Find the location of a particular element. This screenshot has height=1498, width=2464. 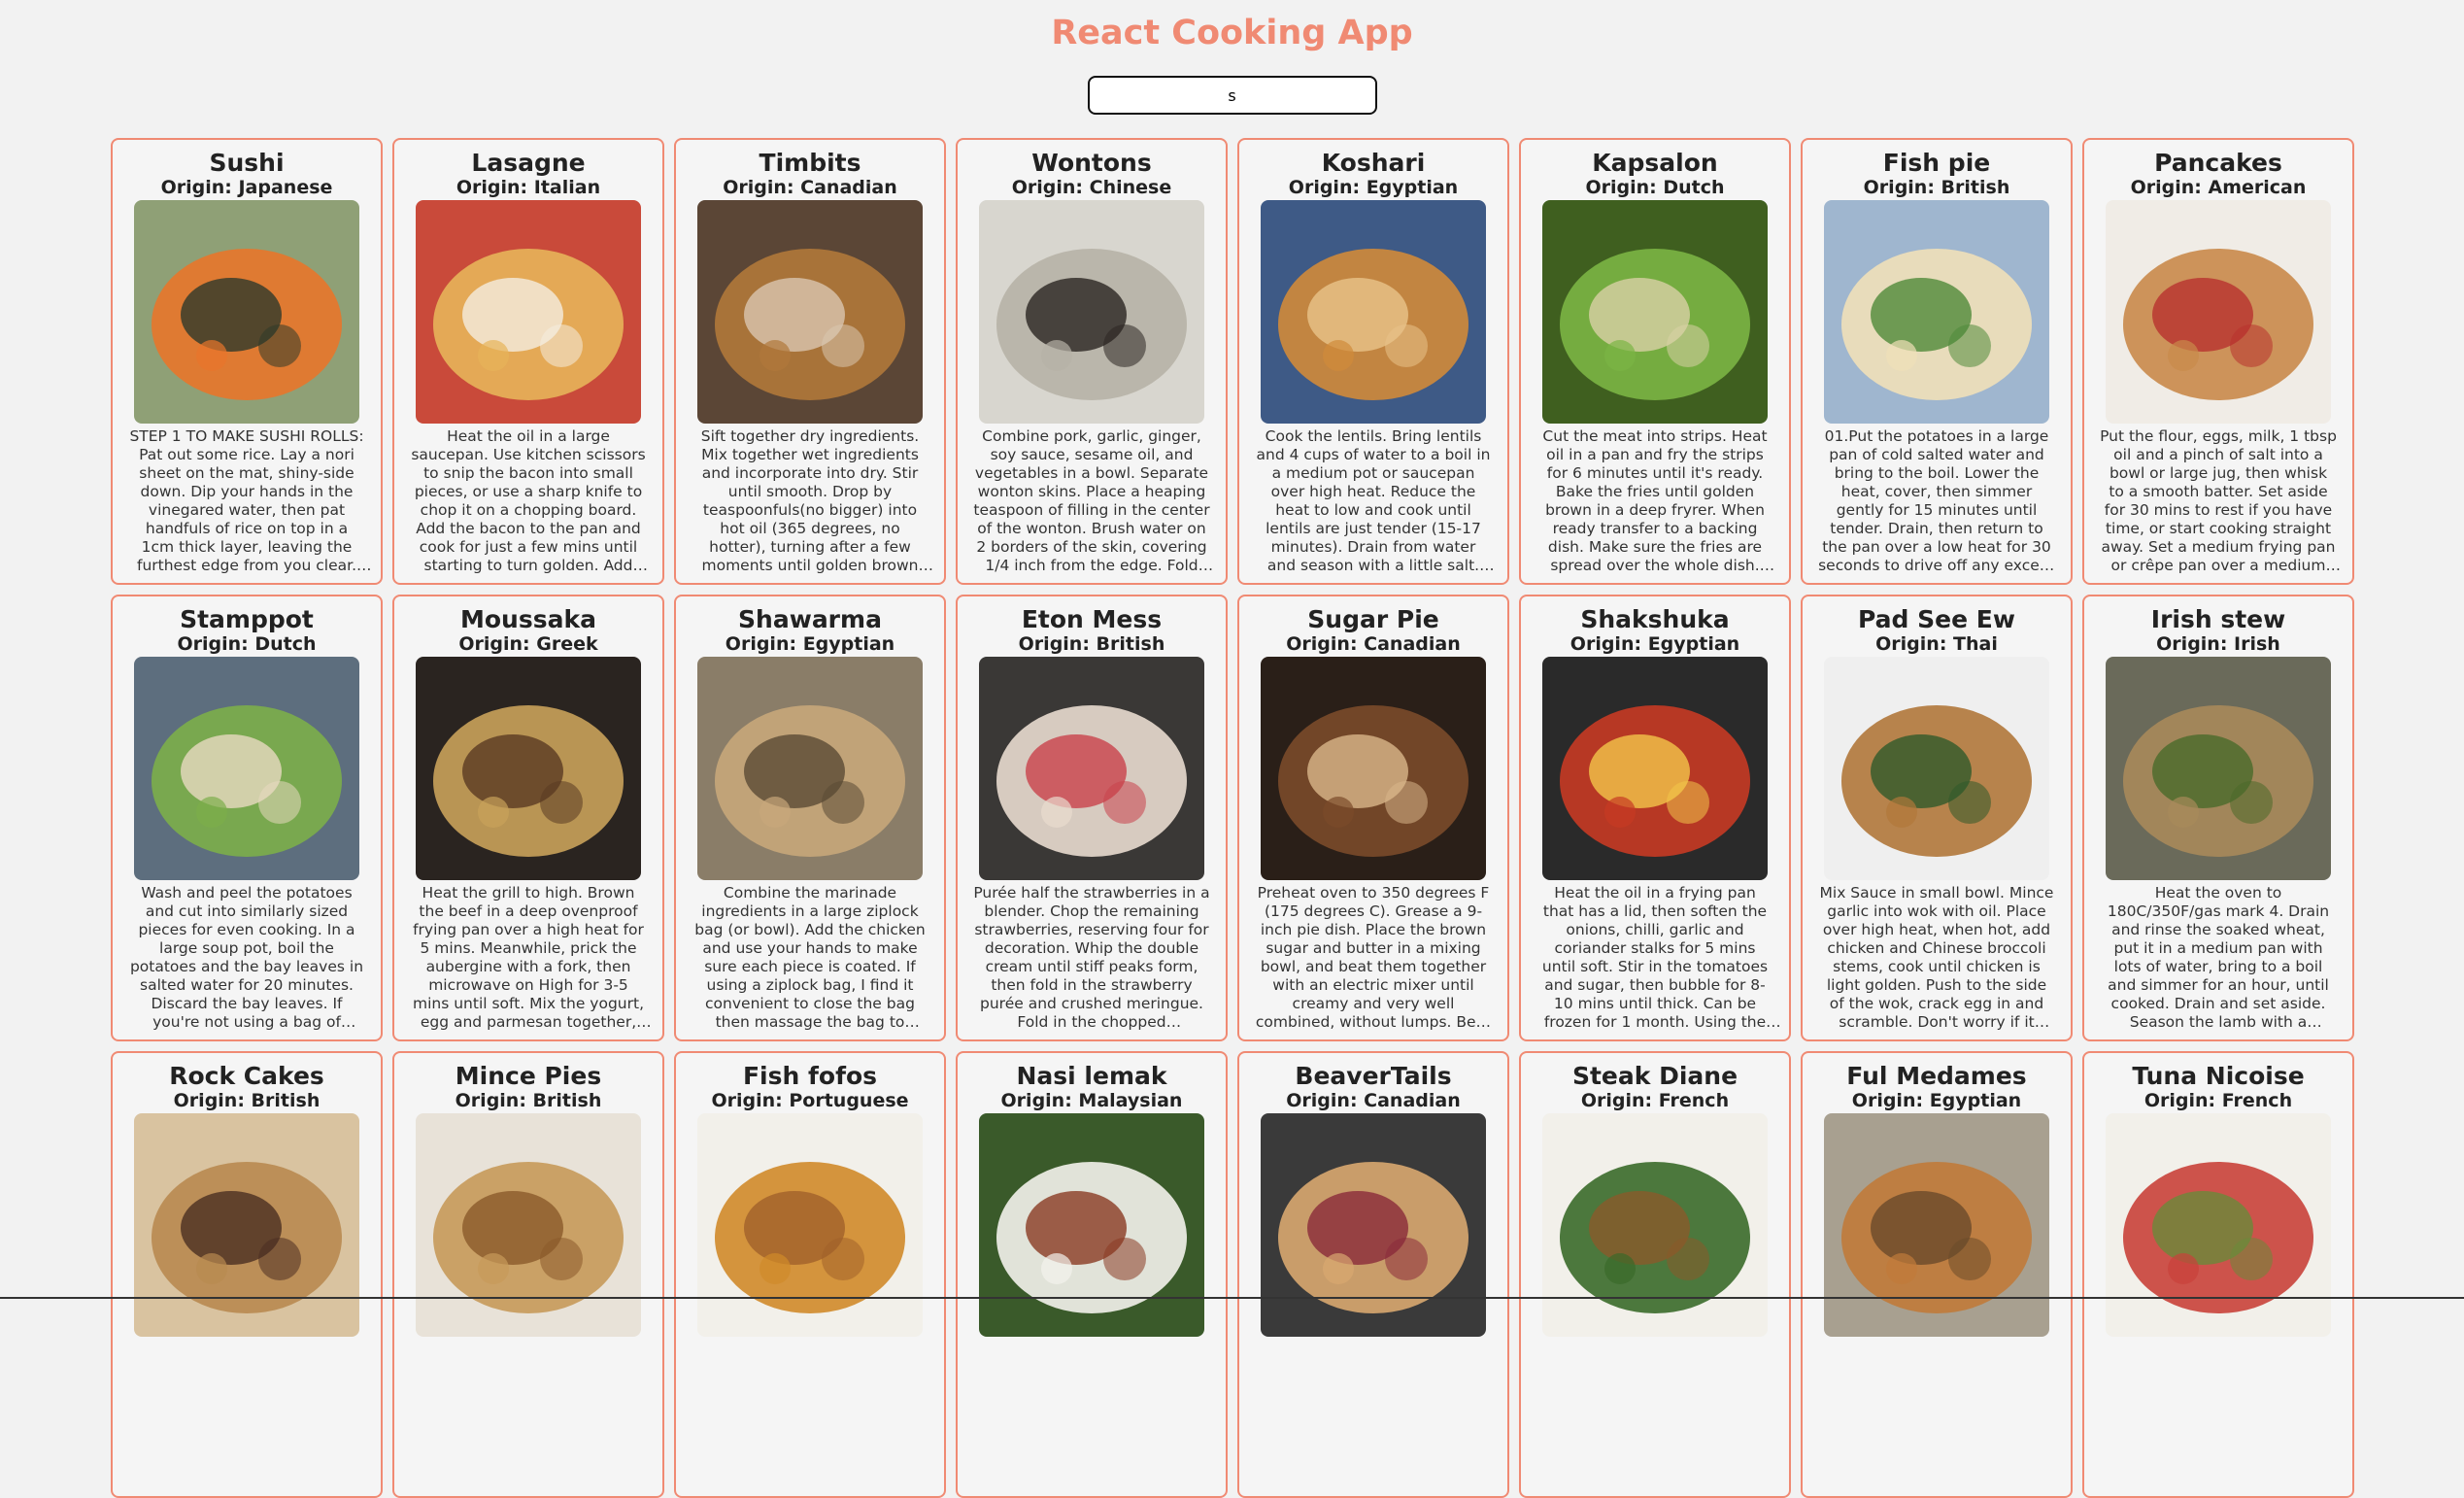

recipe-card: Fish fofos Origin: Portuguese is located at coordinates (810, 1274).